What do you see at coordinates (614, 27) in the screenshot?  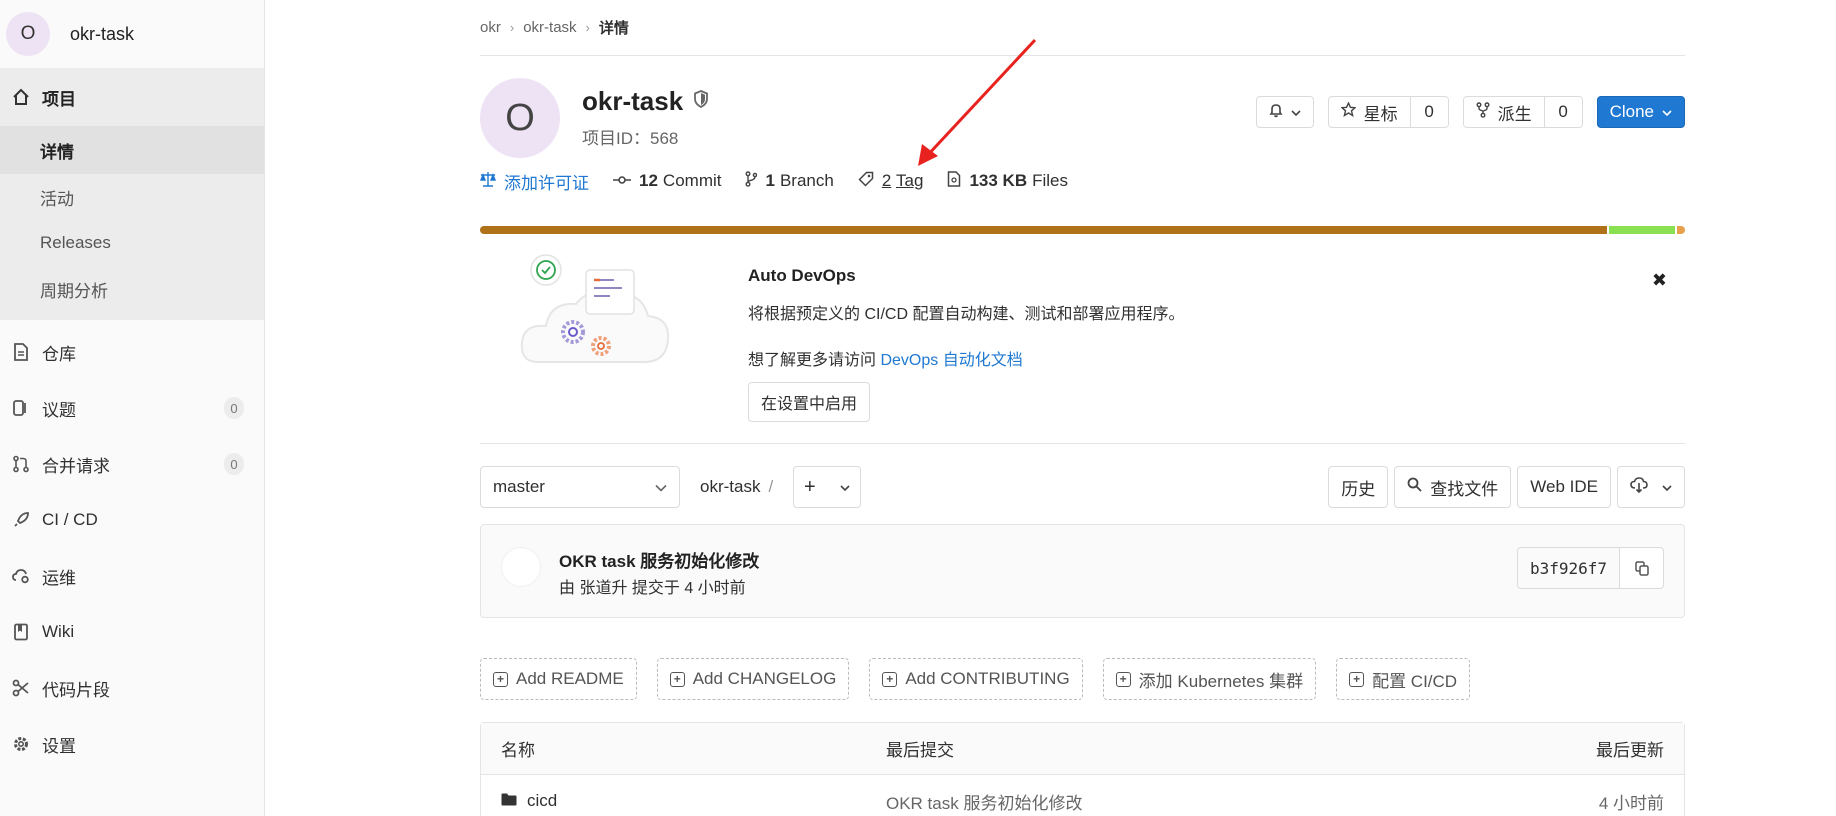 I see `breadcrumb-item-current: 详情` at bounding box center [614, 27].